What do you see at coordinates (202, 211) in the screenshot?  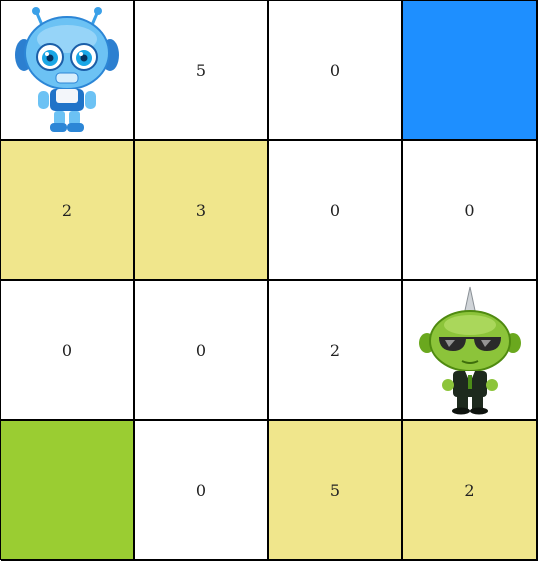 I see `cell-r1-c1: 3` at bounding box center [202, 211].